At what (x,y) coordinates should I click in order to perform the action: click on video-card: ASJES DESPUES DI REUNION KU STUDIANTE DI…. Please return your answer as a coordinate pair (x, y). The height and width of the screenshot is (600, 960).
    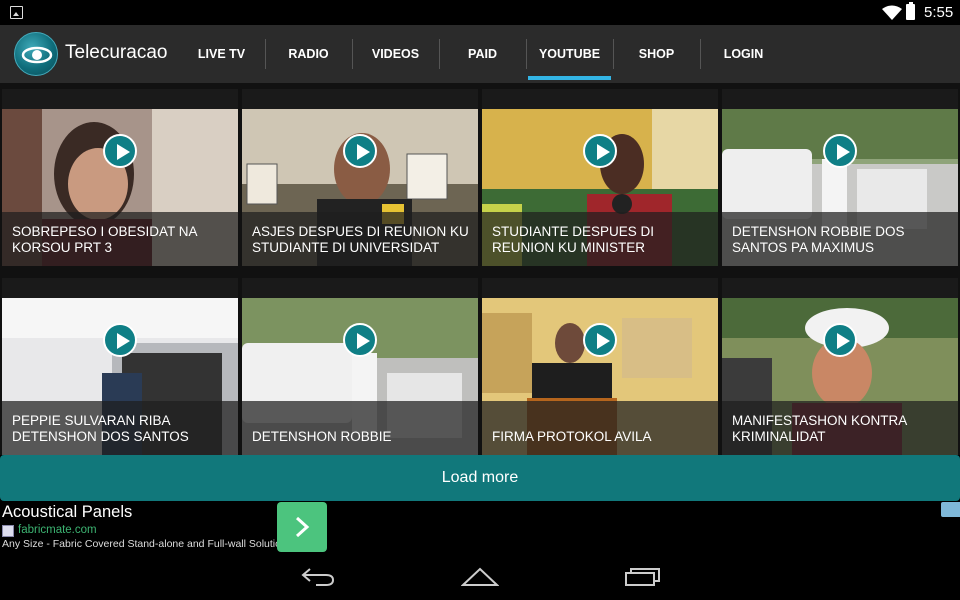
    Looking at the image, I should click on (360, 177).